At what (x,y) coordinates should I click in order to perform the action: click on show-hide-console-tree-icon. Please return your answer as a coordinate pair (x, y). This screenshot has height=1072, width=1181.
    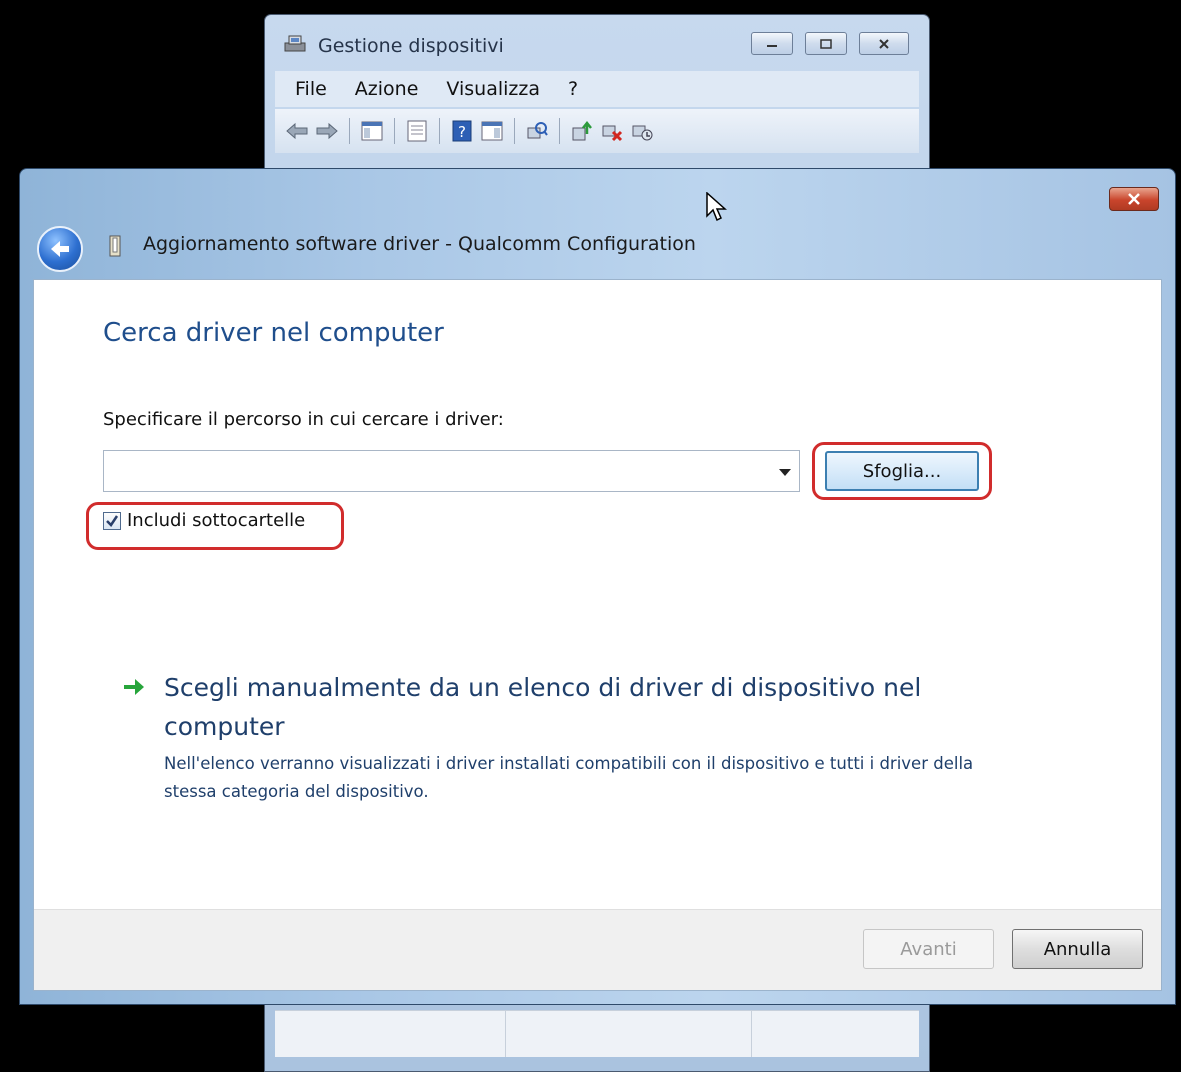
    Looking at the image, I should click on (372, 131).